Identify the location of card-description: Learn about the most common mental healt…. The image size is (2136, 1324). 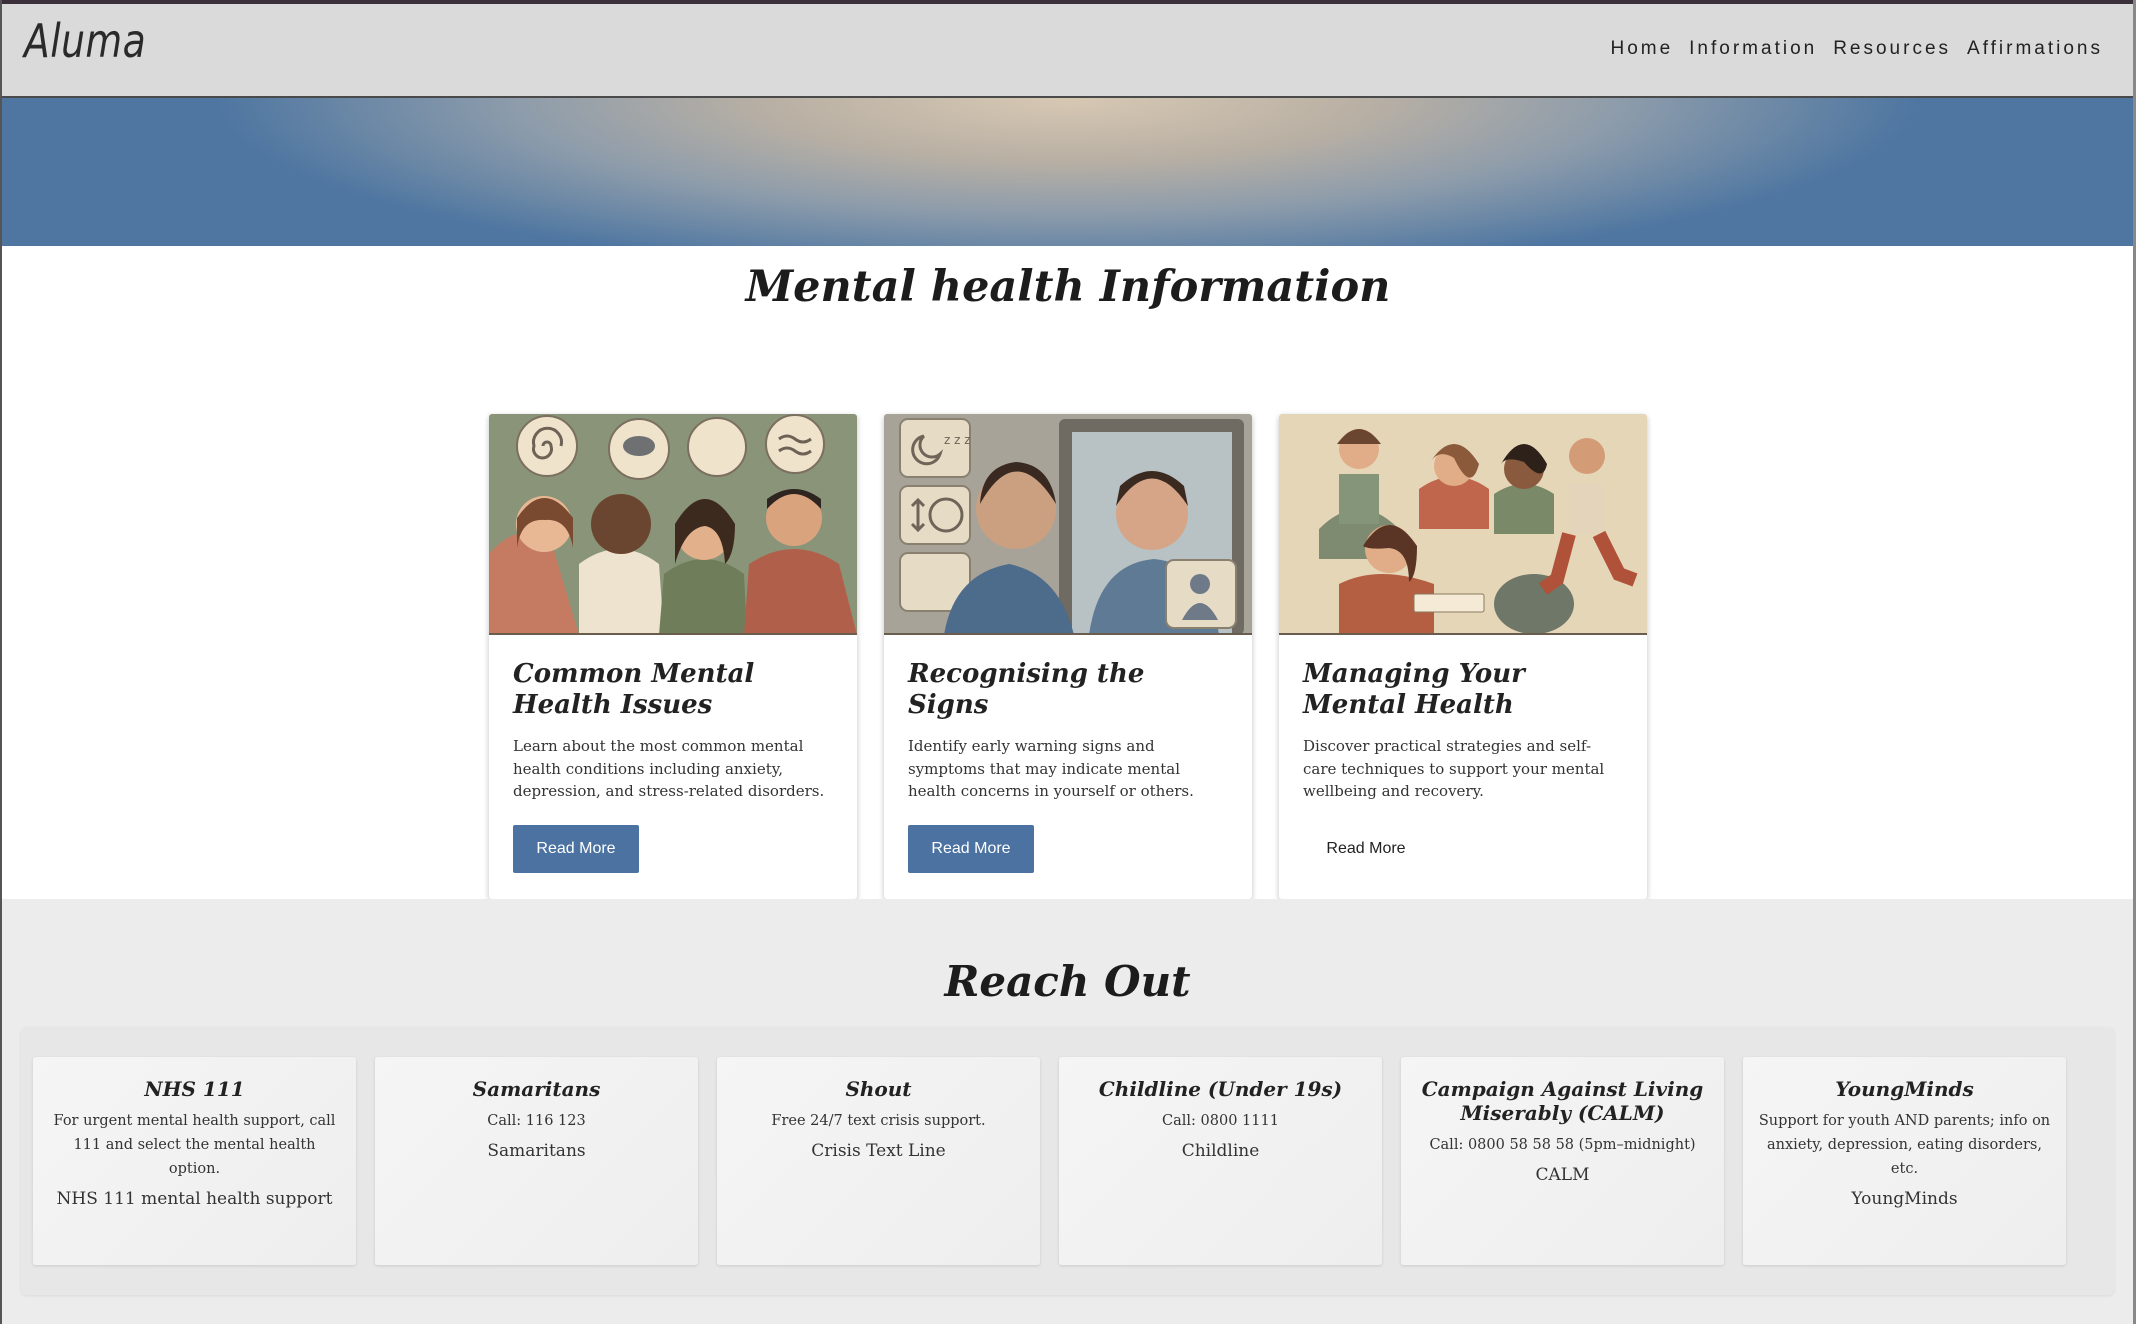
(669, 768).